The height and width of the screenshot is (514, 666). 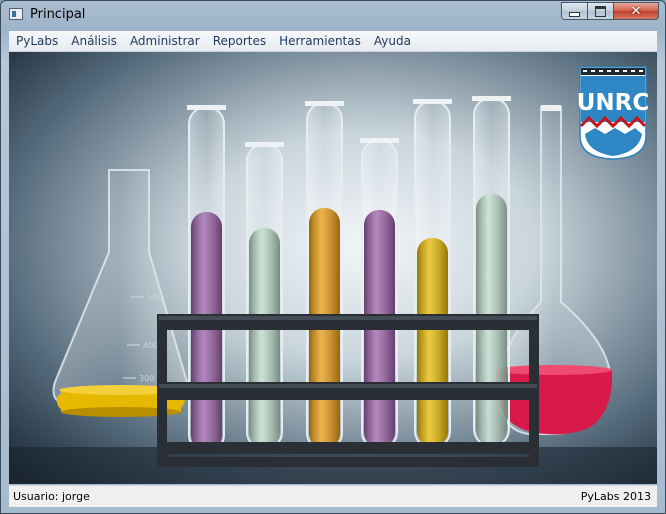 I want to click on logo-text: UNRC, so click(x=613, y=103).